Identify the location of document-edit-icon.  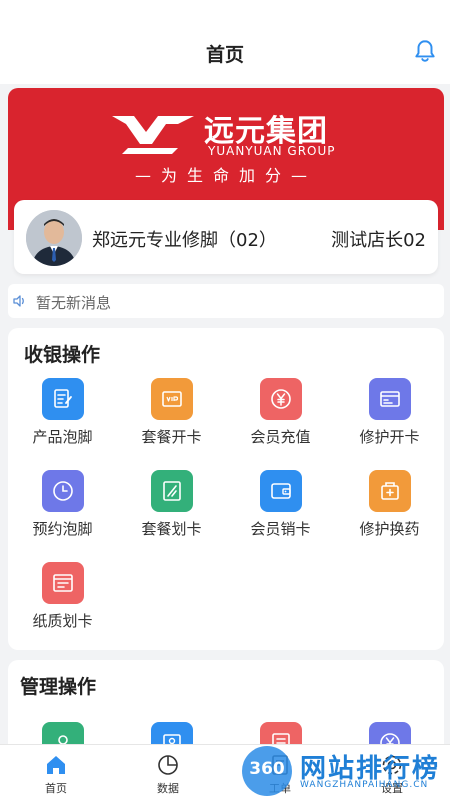
(63, 399).